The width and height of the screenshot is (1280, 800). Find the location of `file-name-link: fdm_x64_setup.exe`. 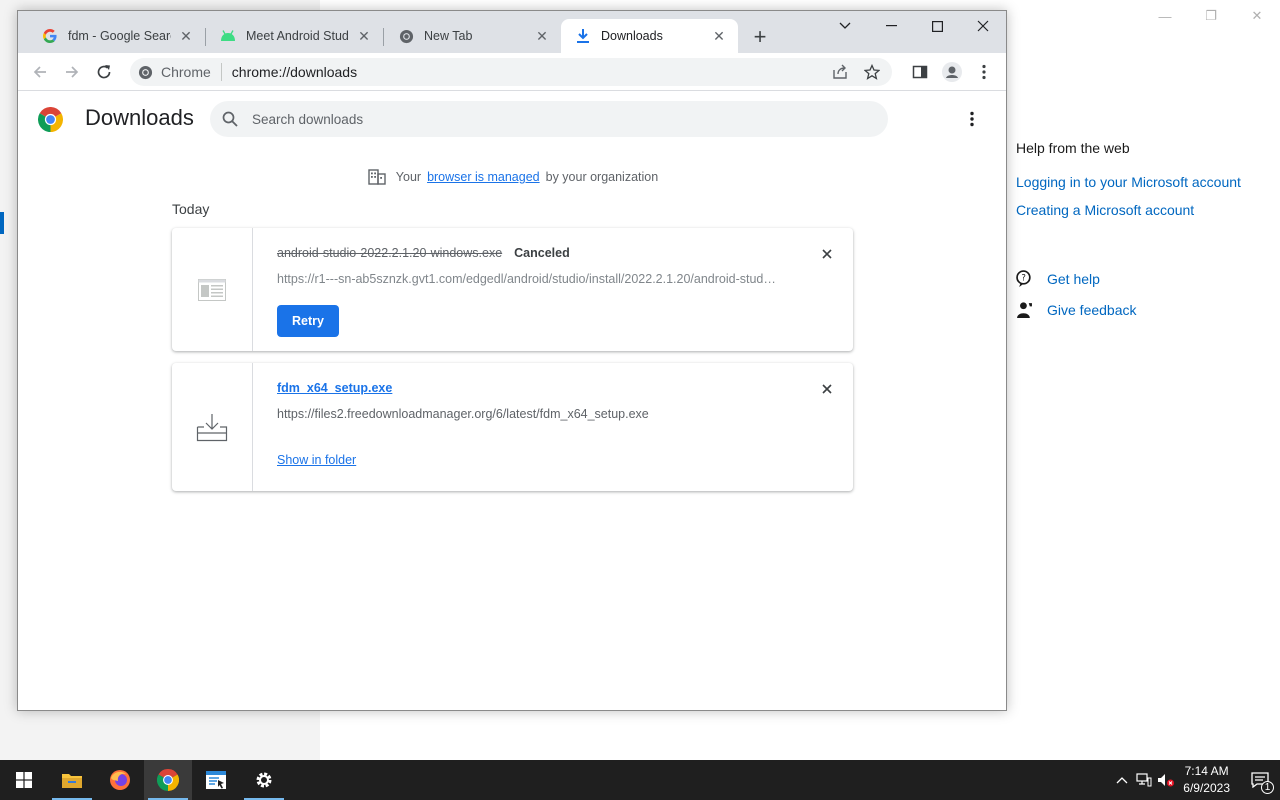

file-name-link: fdm_x64_setup.exe is located at coordinates (334, 388).